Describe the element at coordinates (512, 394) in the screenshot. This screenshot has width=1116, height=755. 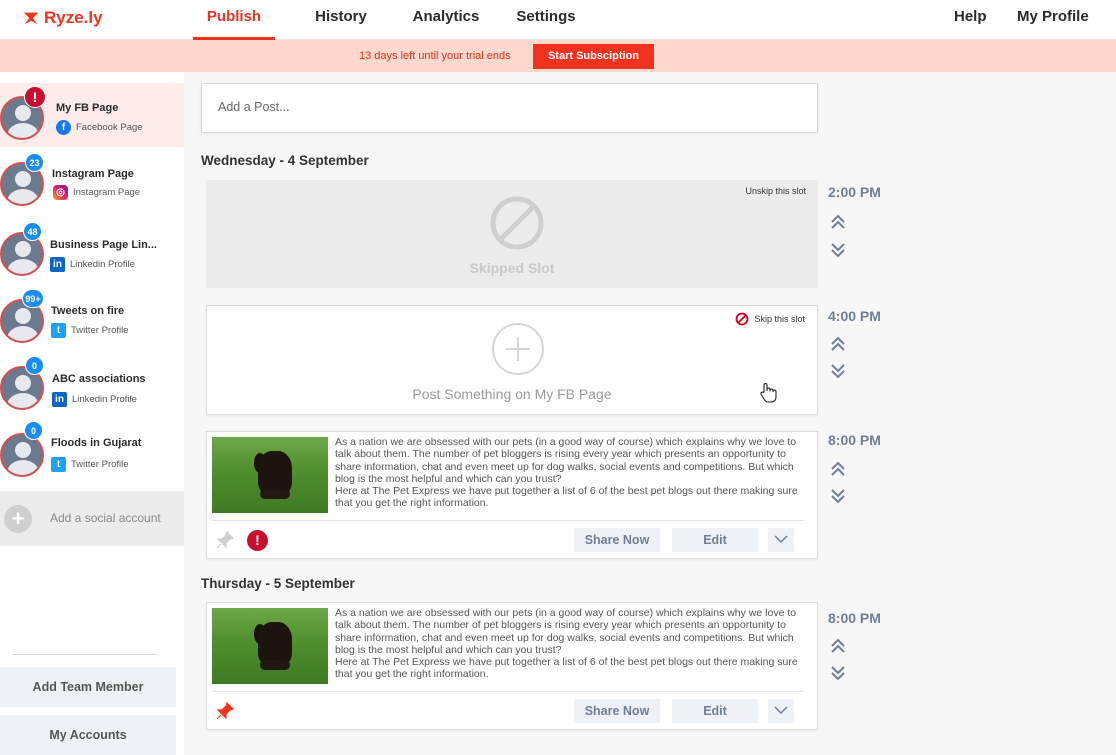
I see `post-something-label: Post Something on My FB Page` at that location.